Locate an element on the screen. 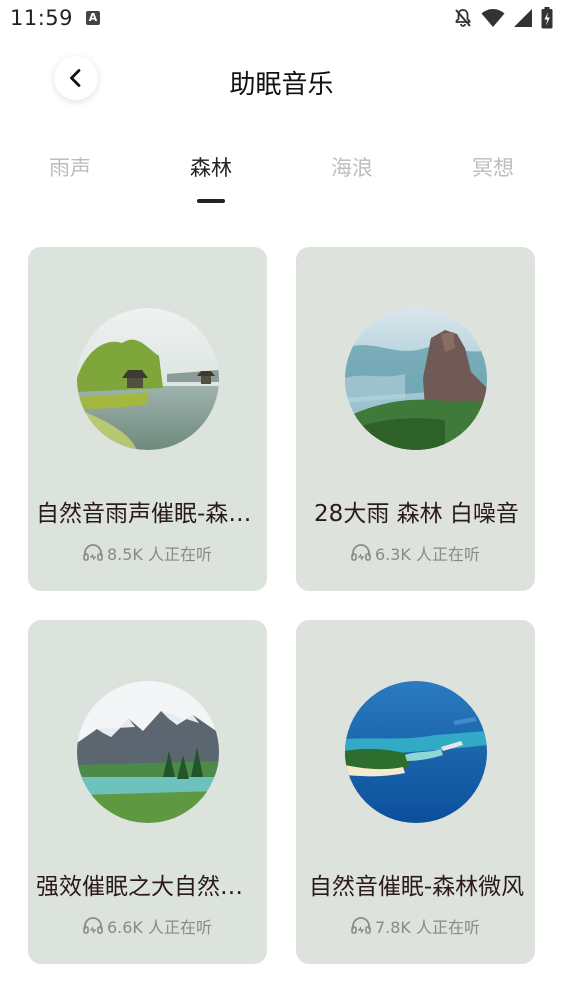 This screenshot has height=1002, width=563. bell-off-icon is located at coordinates (463, 18).